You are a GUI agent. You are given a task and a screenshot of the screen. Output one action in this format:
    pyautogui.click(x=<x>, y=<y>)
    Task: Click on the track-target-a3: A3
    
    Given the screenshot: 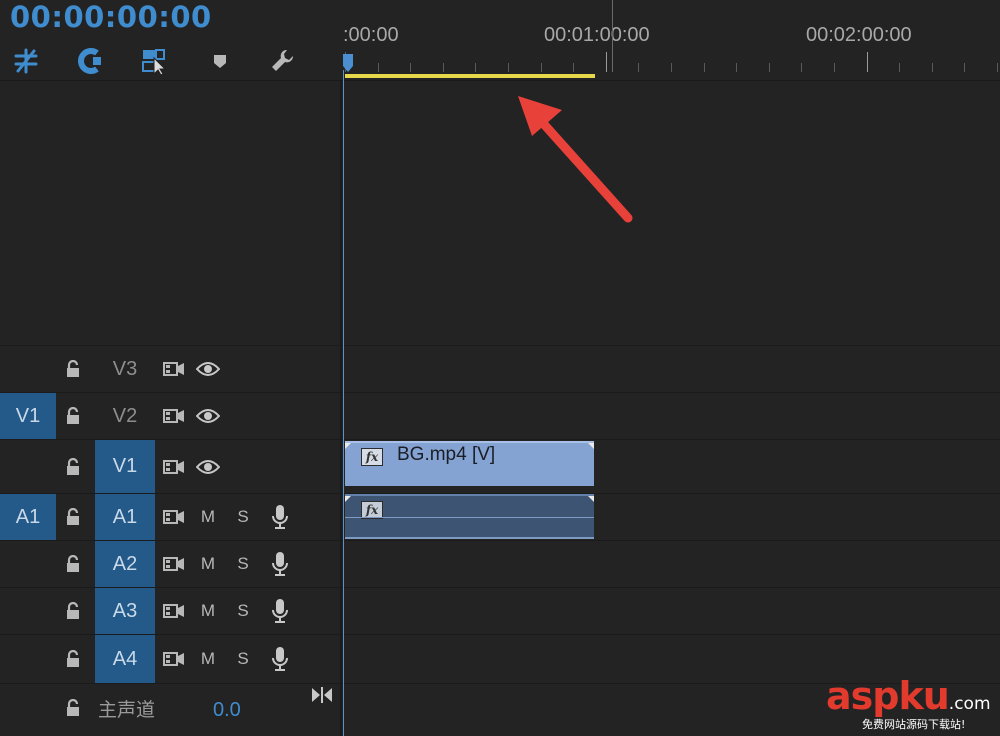 What is the action you would take?
    pyautogui.click(x=125, y=611)
    